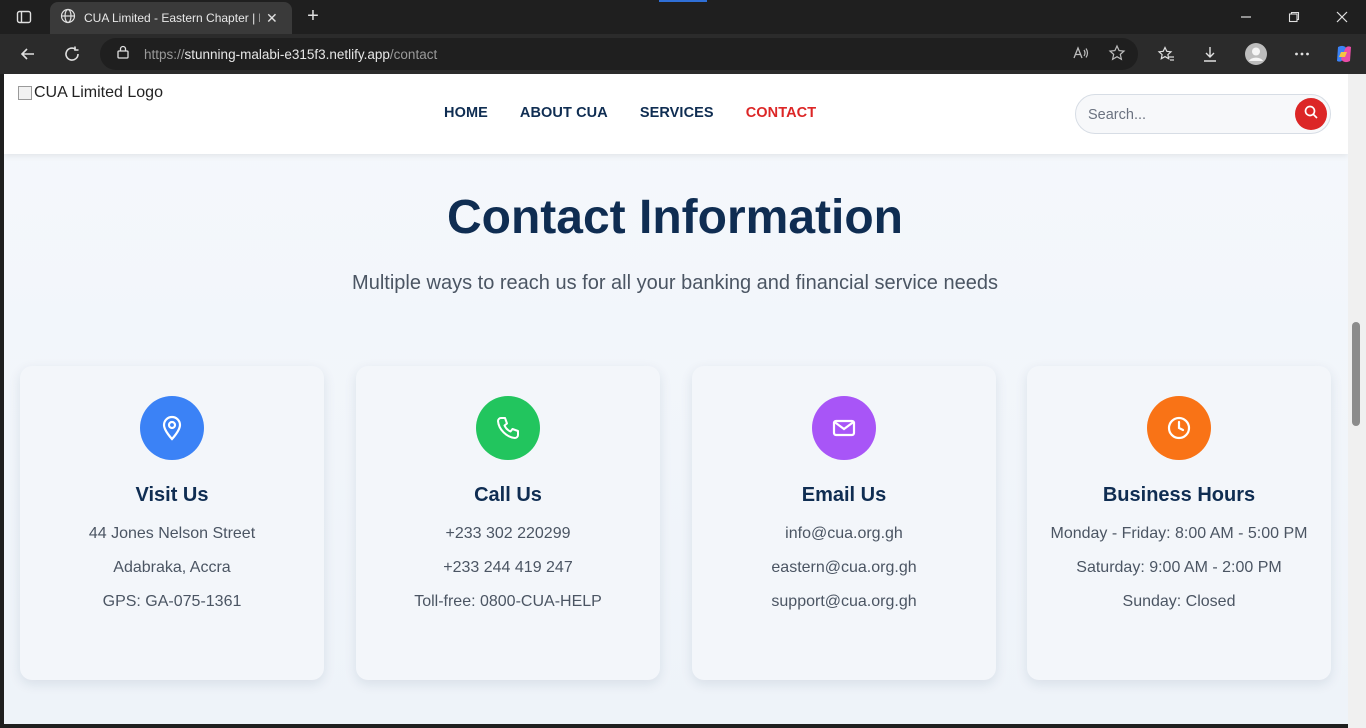 The image size is (1366, 728). Describe the element at coordinates (1342, 17) in the screenshot. I see `close-window-icon` at that location.